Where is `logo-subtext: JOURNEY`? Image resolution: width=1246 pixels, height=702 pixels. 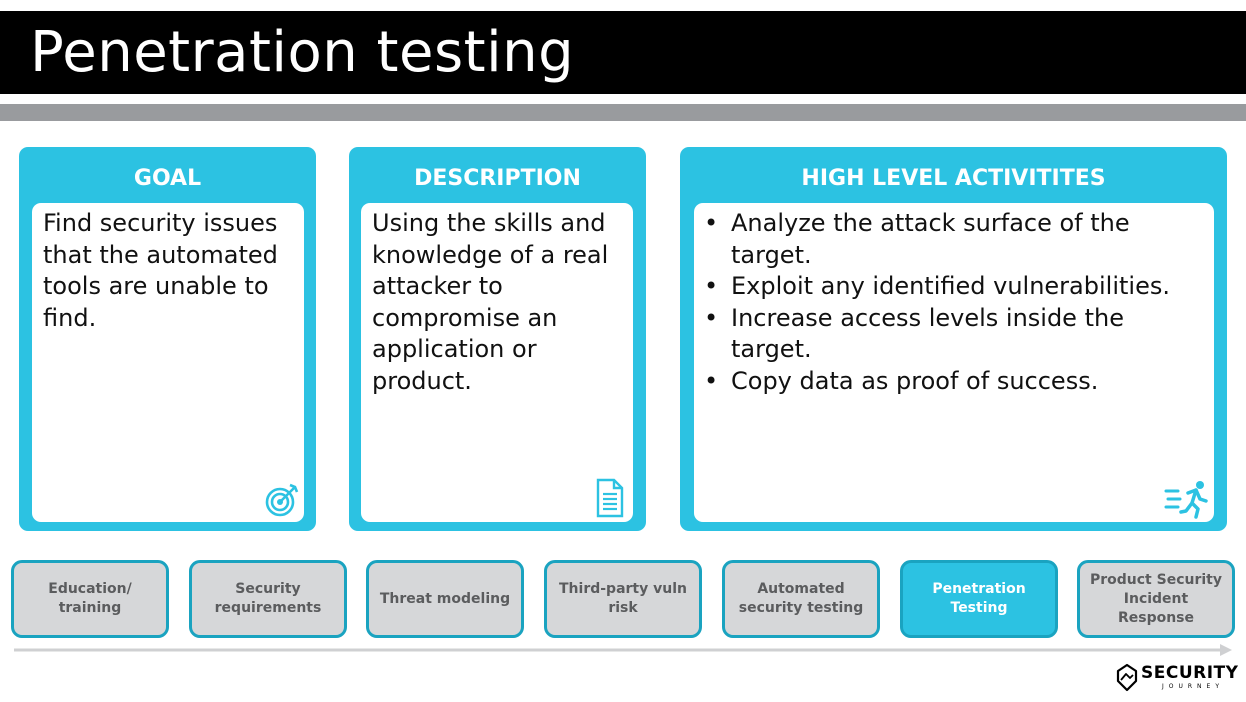
logo-subtext: JOURNEY is located at coordinates (1193, 686).